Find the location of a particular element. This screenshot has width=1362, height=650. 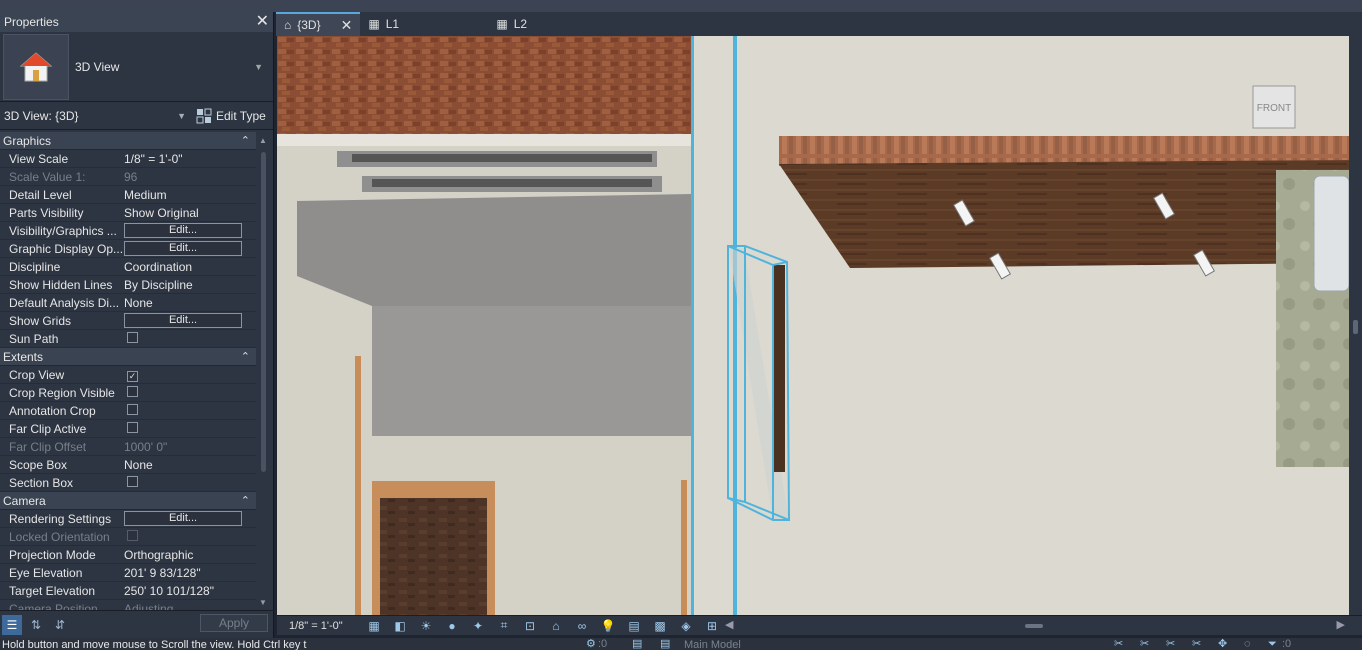

edit-type-icon is located at coordinates (204, 115).